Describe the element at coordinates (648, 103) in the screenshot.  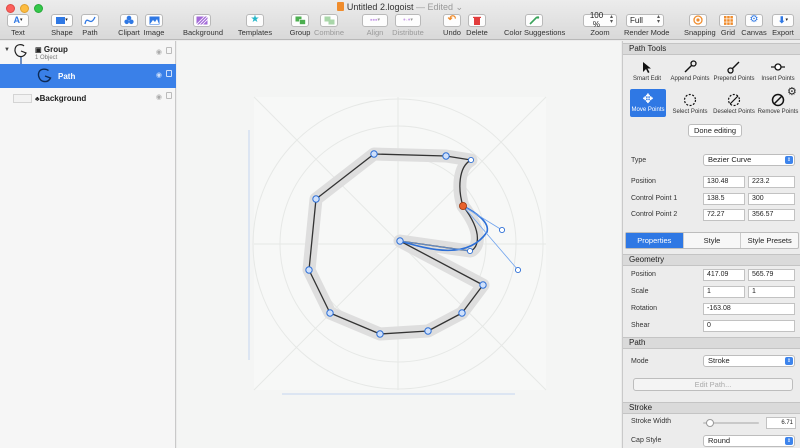
I see `move-points-tool: ✥ Move Points` at that location.